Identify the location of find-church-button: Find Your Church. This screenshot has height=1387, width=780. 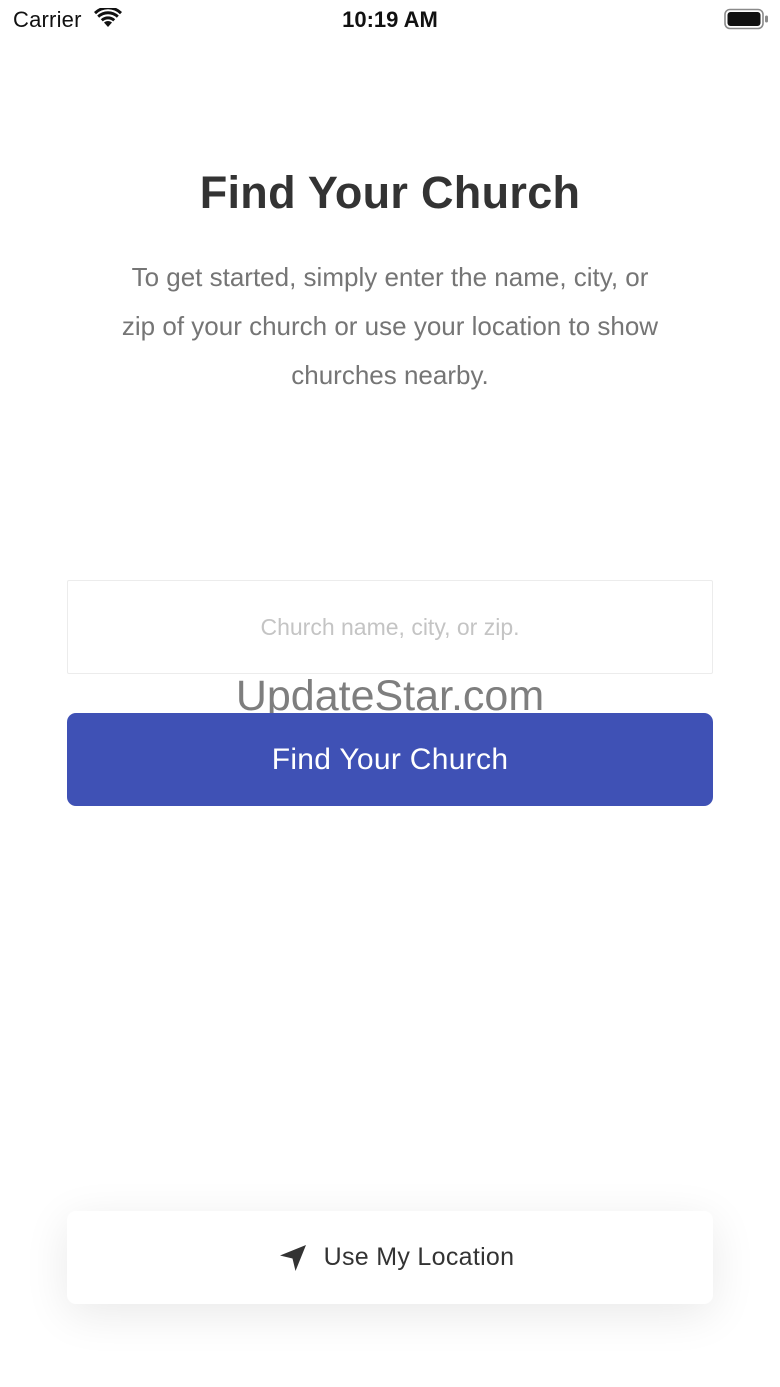
(390, 759).